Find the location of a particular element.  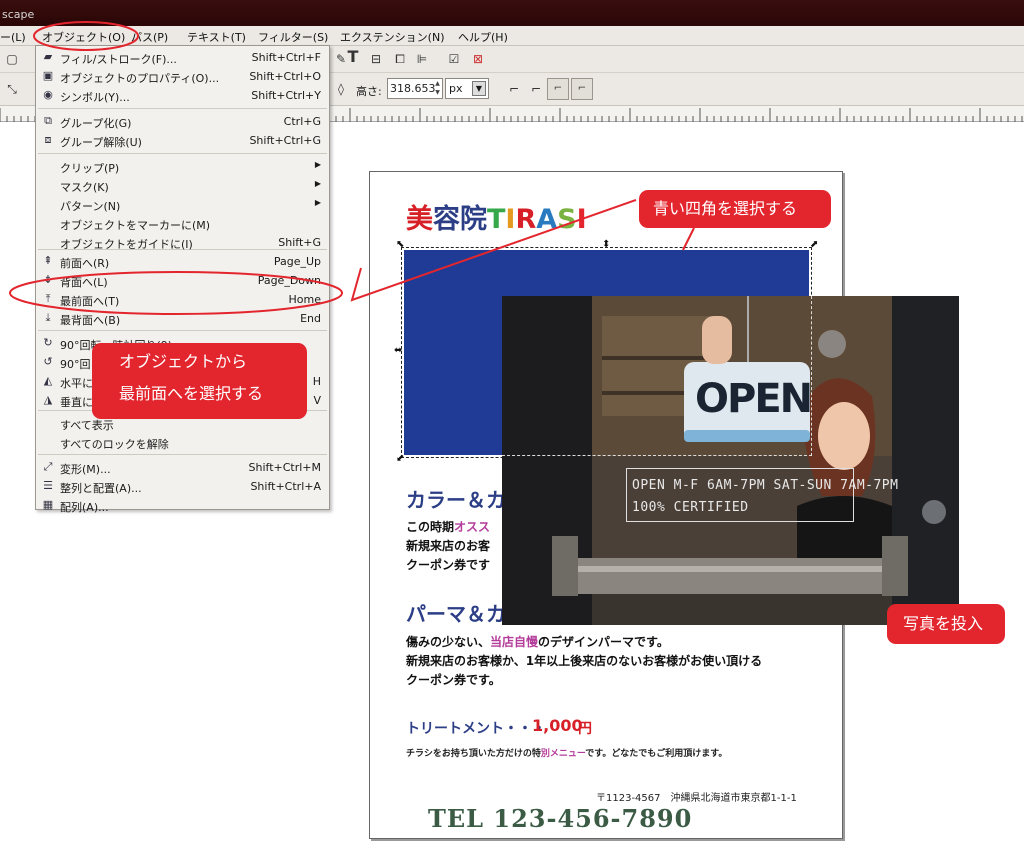

annotation-arrow-to-menu is located at coordinates (493, 250).